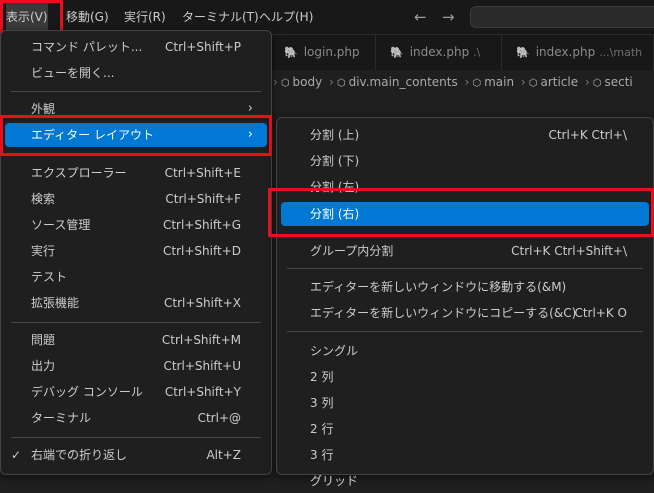 The image size is (654, 493). What do you see at coordinates (136, 225) in the screenshot?
I see `menu-item-source-control: ソース管理 Ctrl+Shift+G` at bounding box center [136, 225].